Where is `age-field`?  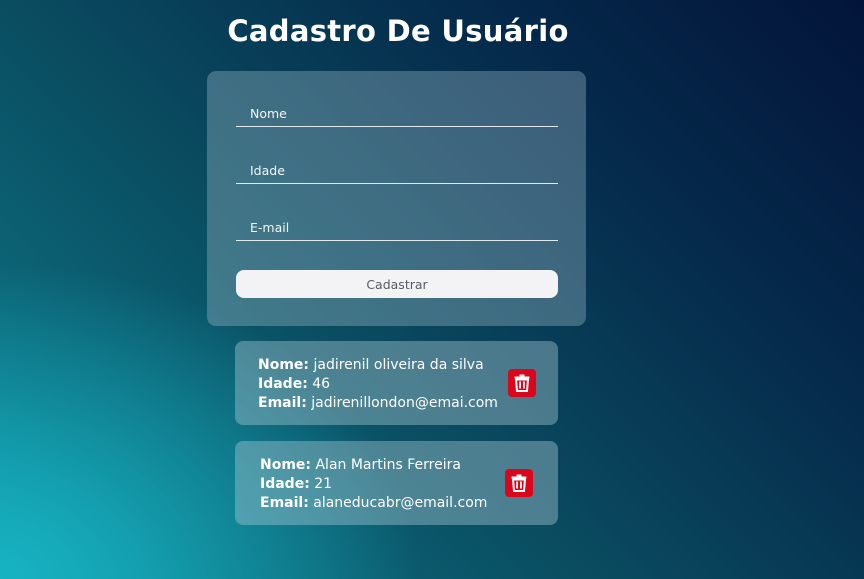
age-field is located at coordinates (397, 171).